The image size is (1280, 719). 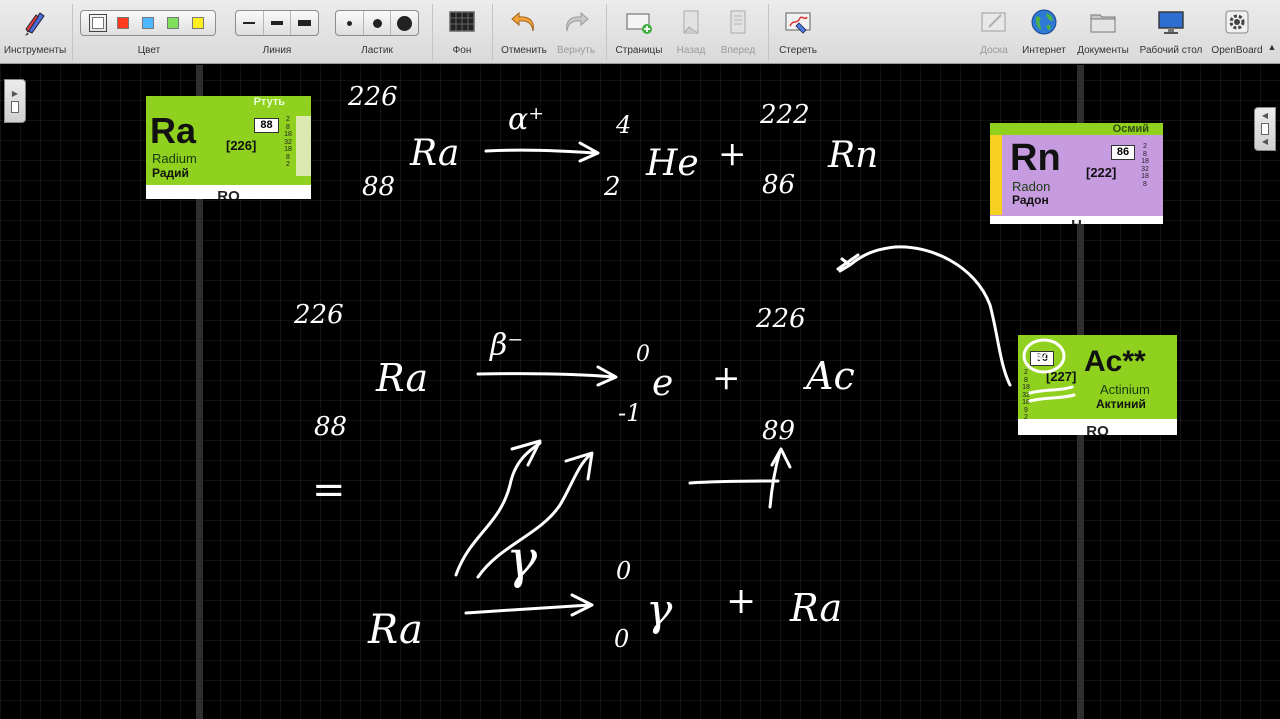 What do you see at coordinates (1052, 394) in the screenshot?
I see `scribble-mark` at bounding box center [1052, 394].